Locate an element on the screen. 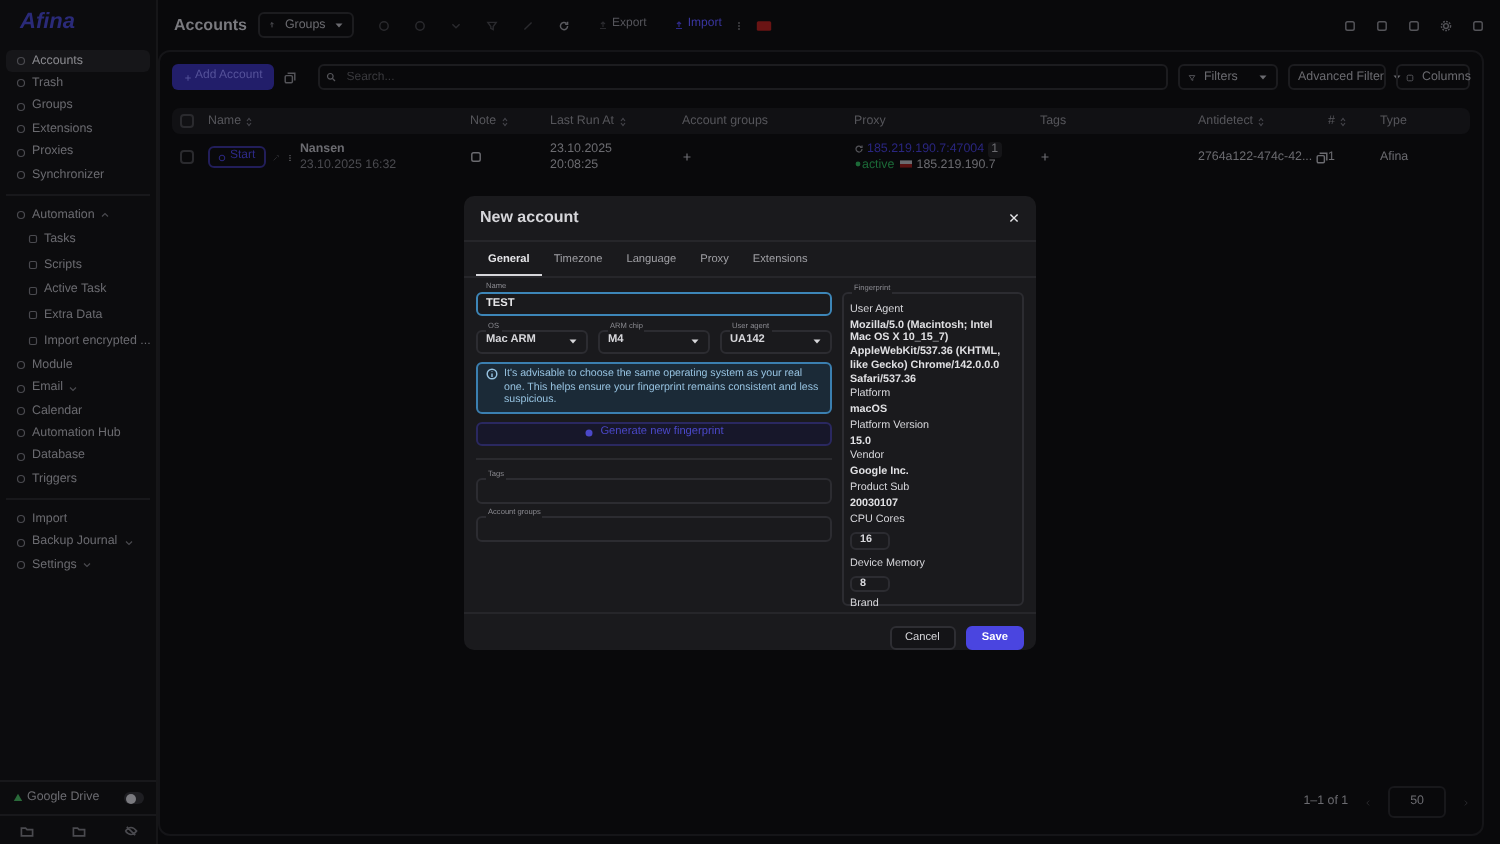 The image size is (1500, 844). search-icon is located at coordinates (331, 77).